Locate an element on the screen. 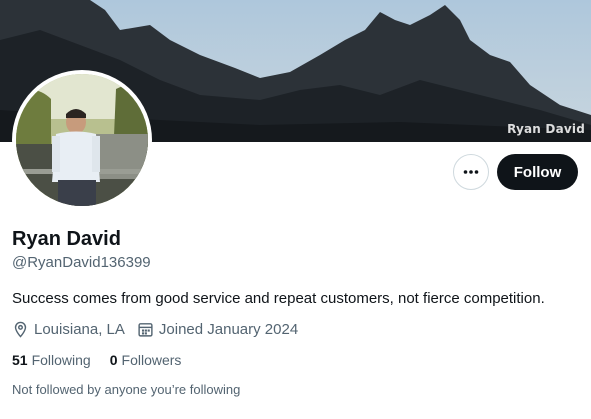  location-item: Louisiana, LA is located at coordinates (68, 329).